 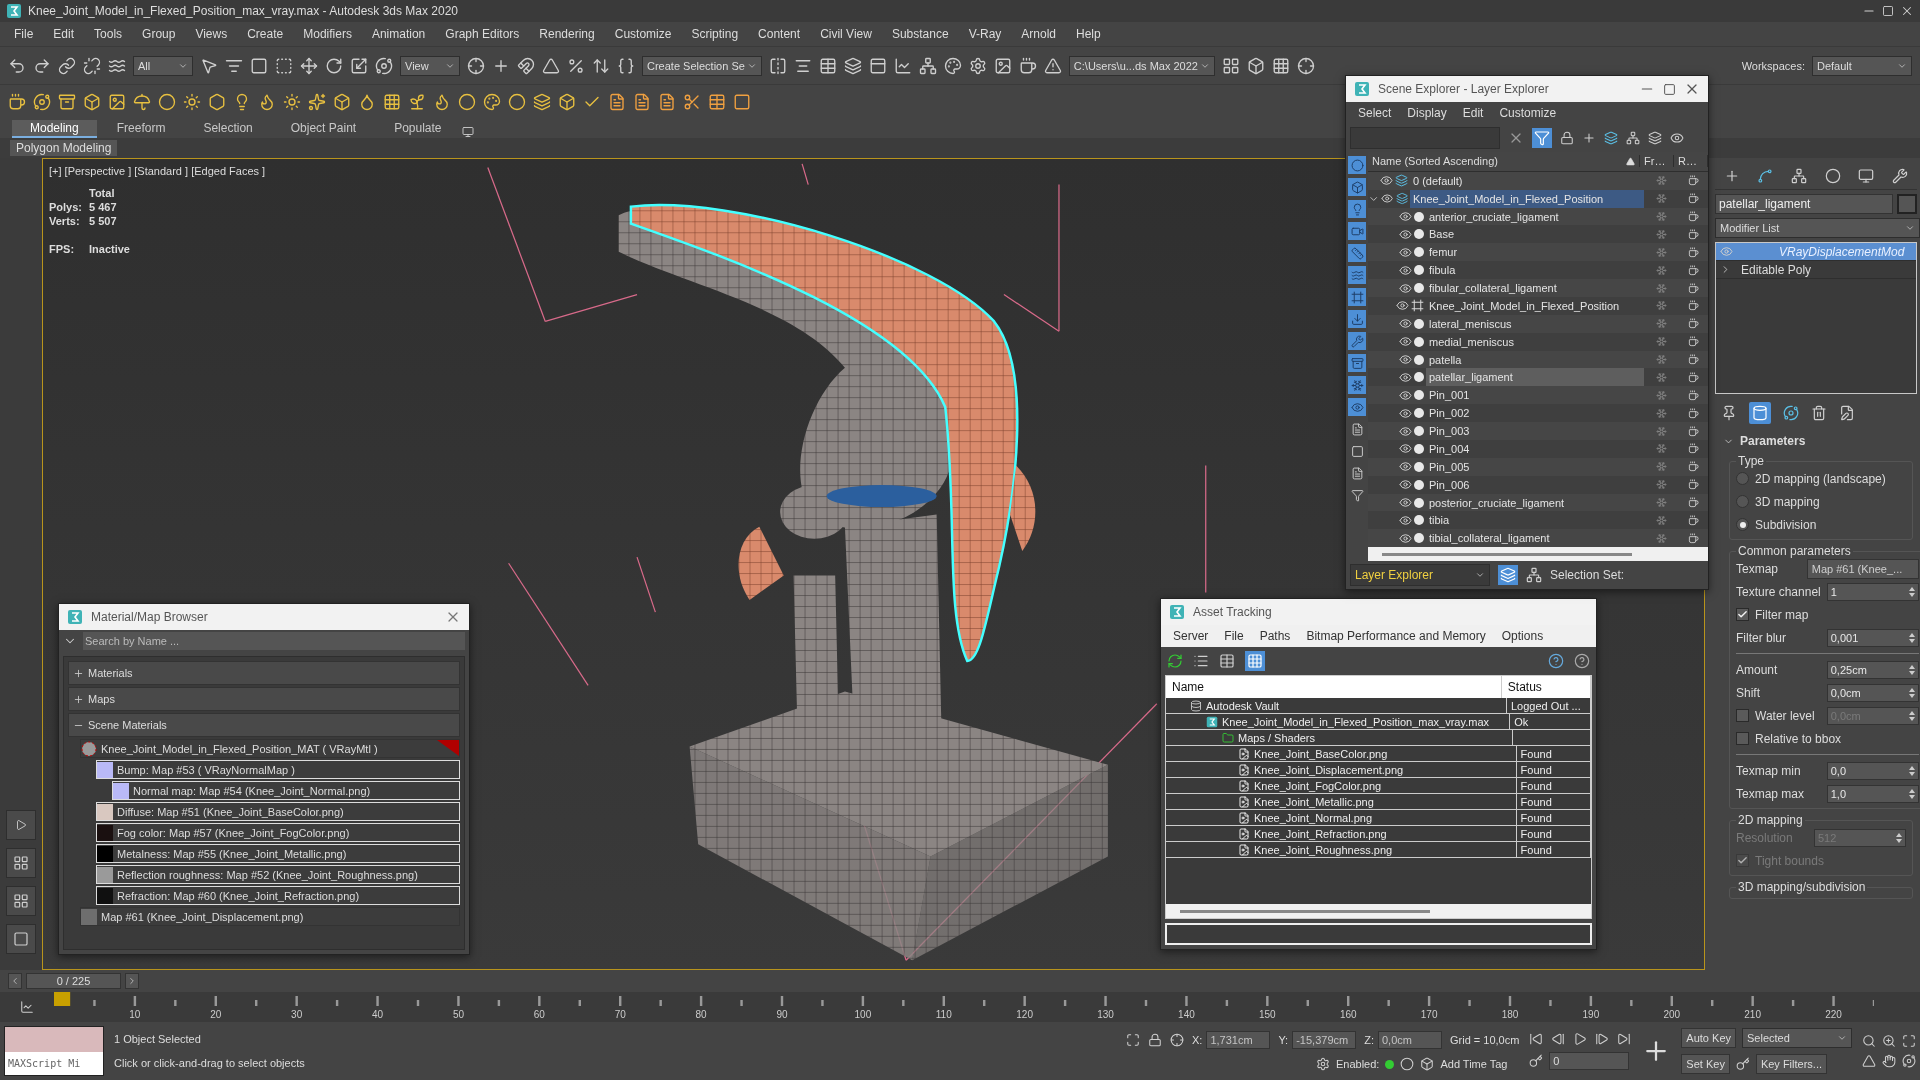 I want to click on group-header: Maps, so click(x=264, y=699).